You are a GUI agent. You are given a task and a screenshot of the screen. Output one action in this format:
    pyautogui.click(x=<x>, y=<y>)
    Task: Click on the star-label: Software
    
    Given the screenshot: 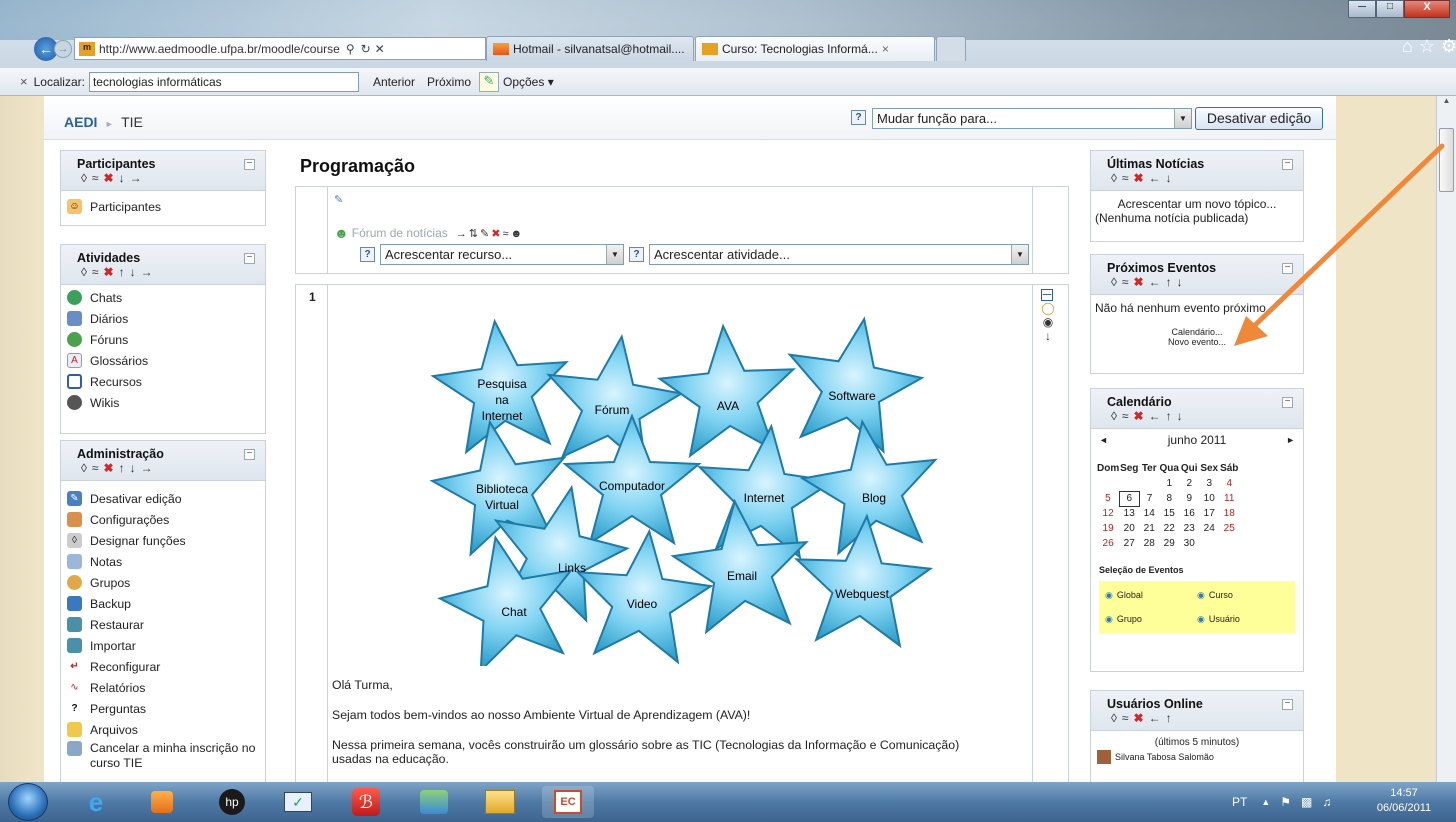 What is the action you would take?
    pyautogui.click(x=852, y=396)
    